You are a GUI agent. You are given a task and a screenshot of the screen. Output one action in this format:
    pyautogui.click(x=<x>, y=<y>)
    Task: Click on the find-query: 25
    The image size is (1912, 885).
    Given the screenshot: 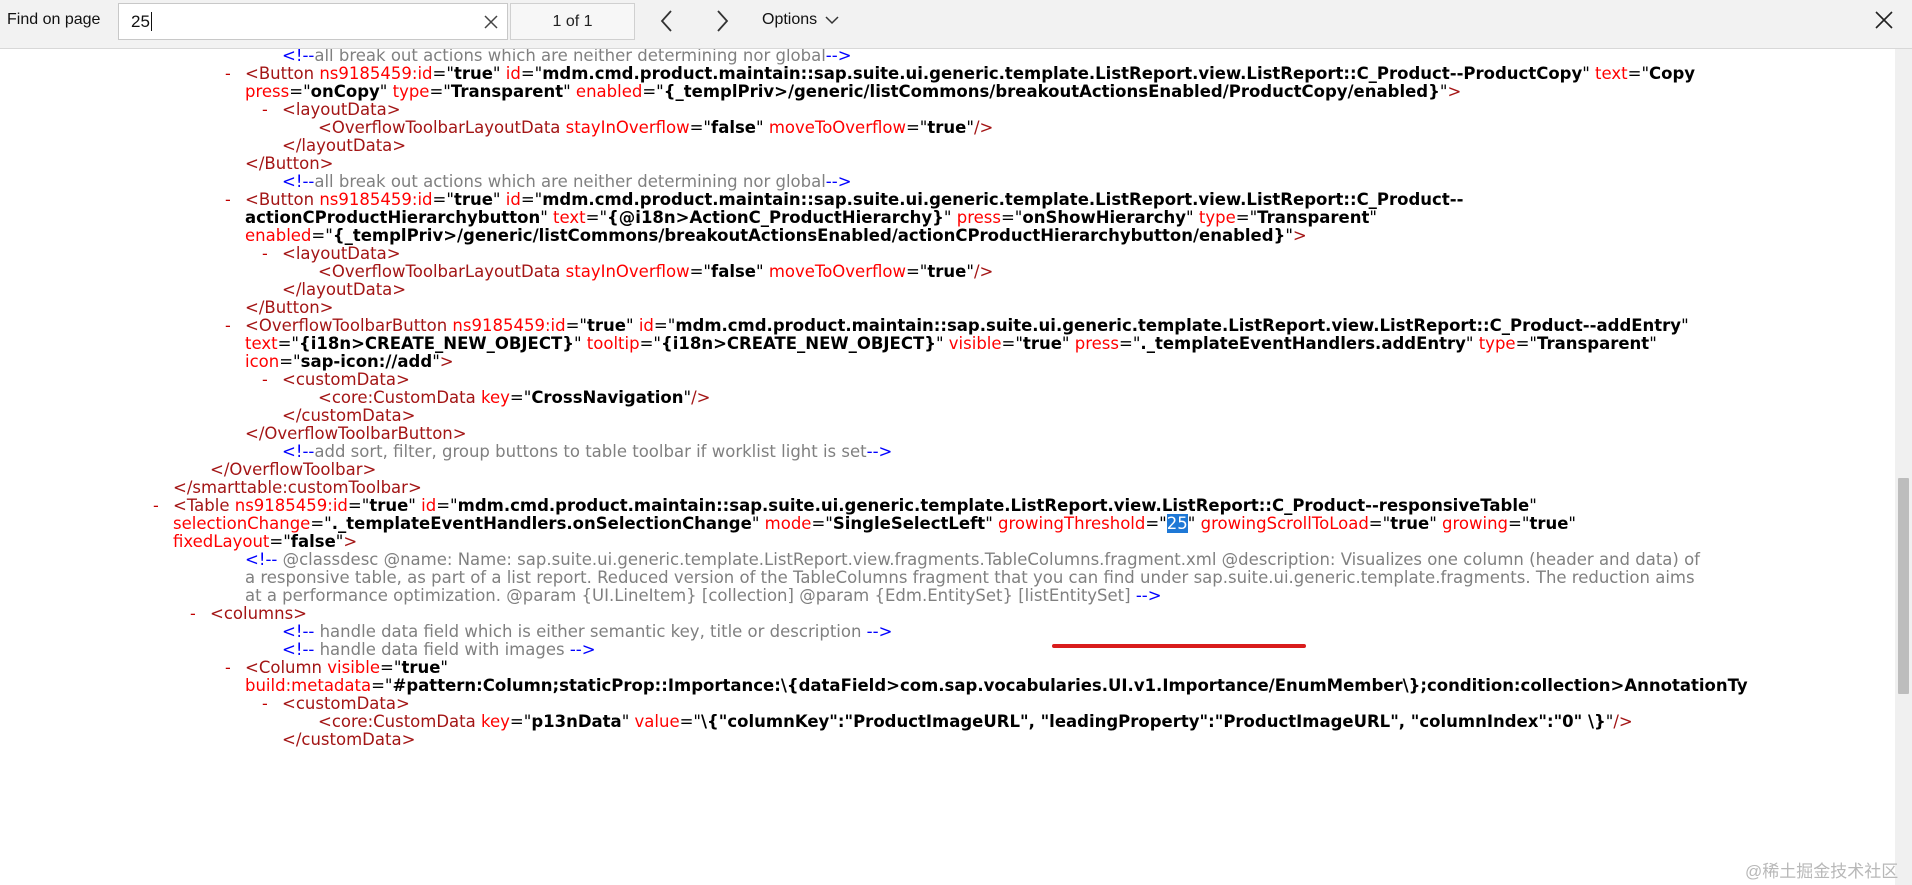 What is the action you would take?
    pyautogui.click(x=141, y=21)
    